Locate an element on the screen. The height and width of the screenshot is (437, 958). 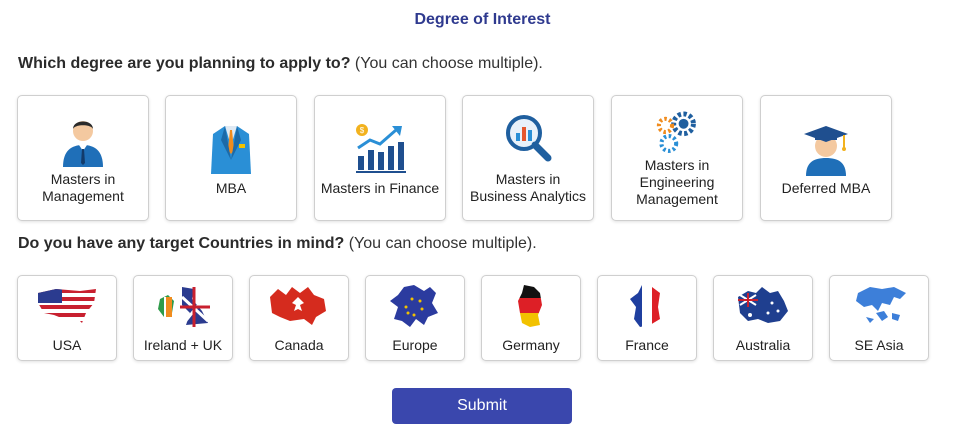
label-line: Deferred MBA is located at coordinates (826, 187).